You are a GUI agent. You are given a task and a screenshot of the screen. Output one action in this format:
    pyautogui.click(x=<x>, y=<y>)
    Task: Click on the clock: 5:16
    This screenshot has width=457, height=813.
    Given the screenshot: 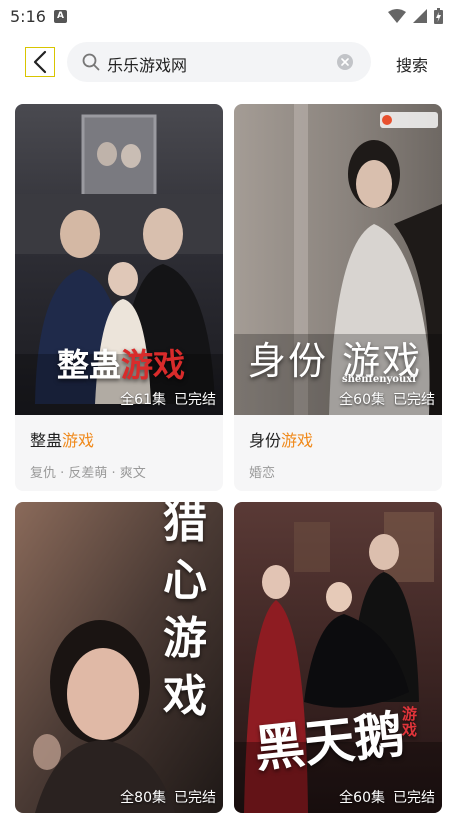 What is the action you would take?
    pyautogui.click(x=28, y=16)
    